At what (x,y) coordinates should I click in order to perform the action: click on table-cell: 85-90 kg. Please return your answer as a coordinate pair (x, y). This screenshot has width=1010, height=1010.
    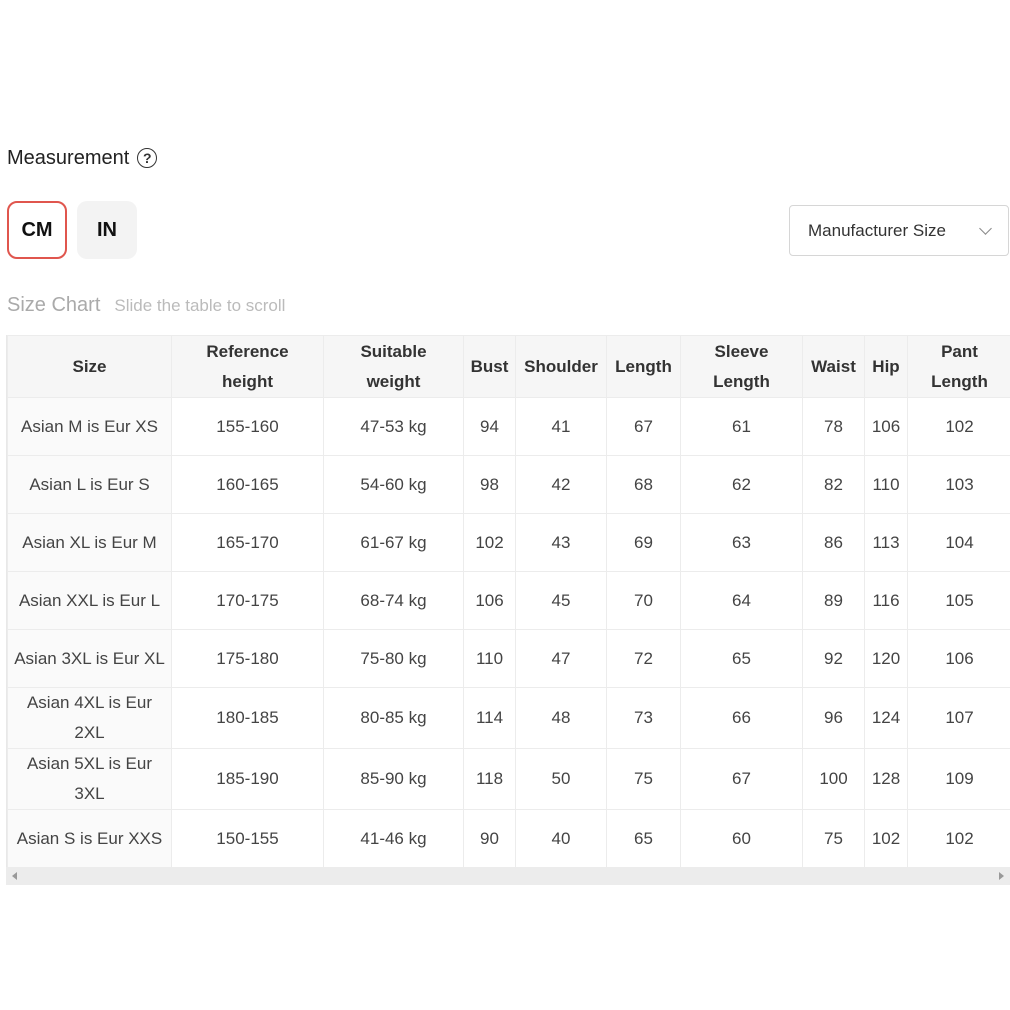
    Looking at the image, I should click on (393, 779).